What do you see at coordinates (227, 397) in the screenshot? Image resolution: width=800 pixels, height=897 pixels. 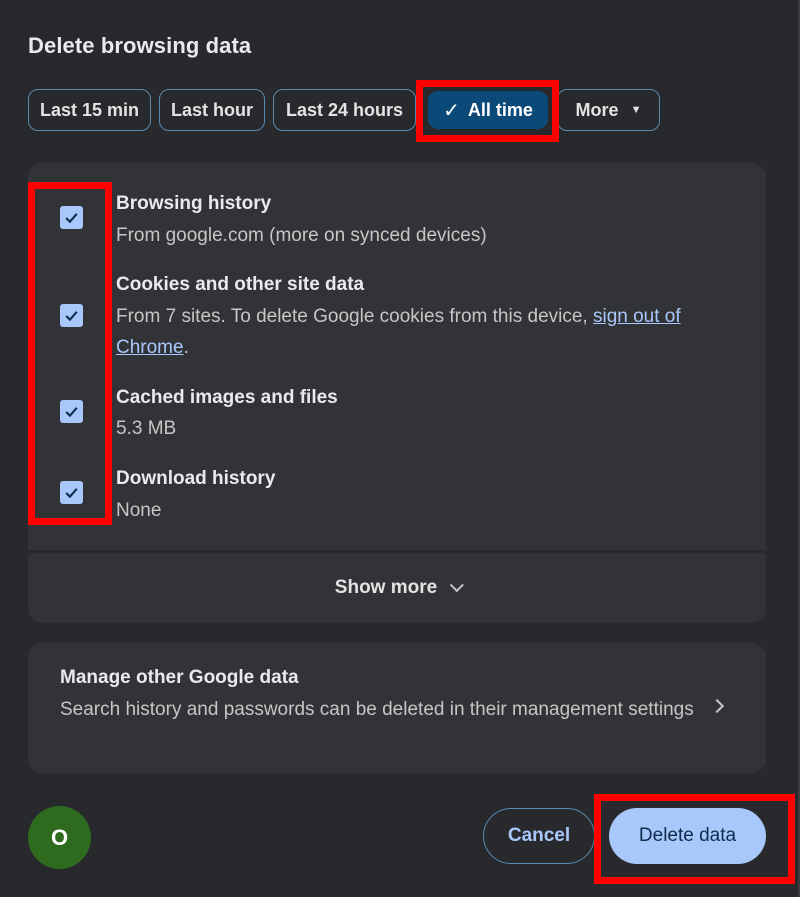 I see `item-title: Cached images and files` at bounding box center [227, 397].